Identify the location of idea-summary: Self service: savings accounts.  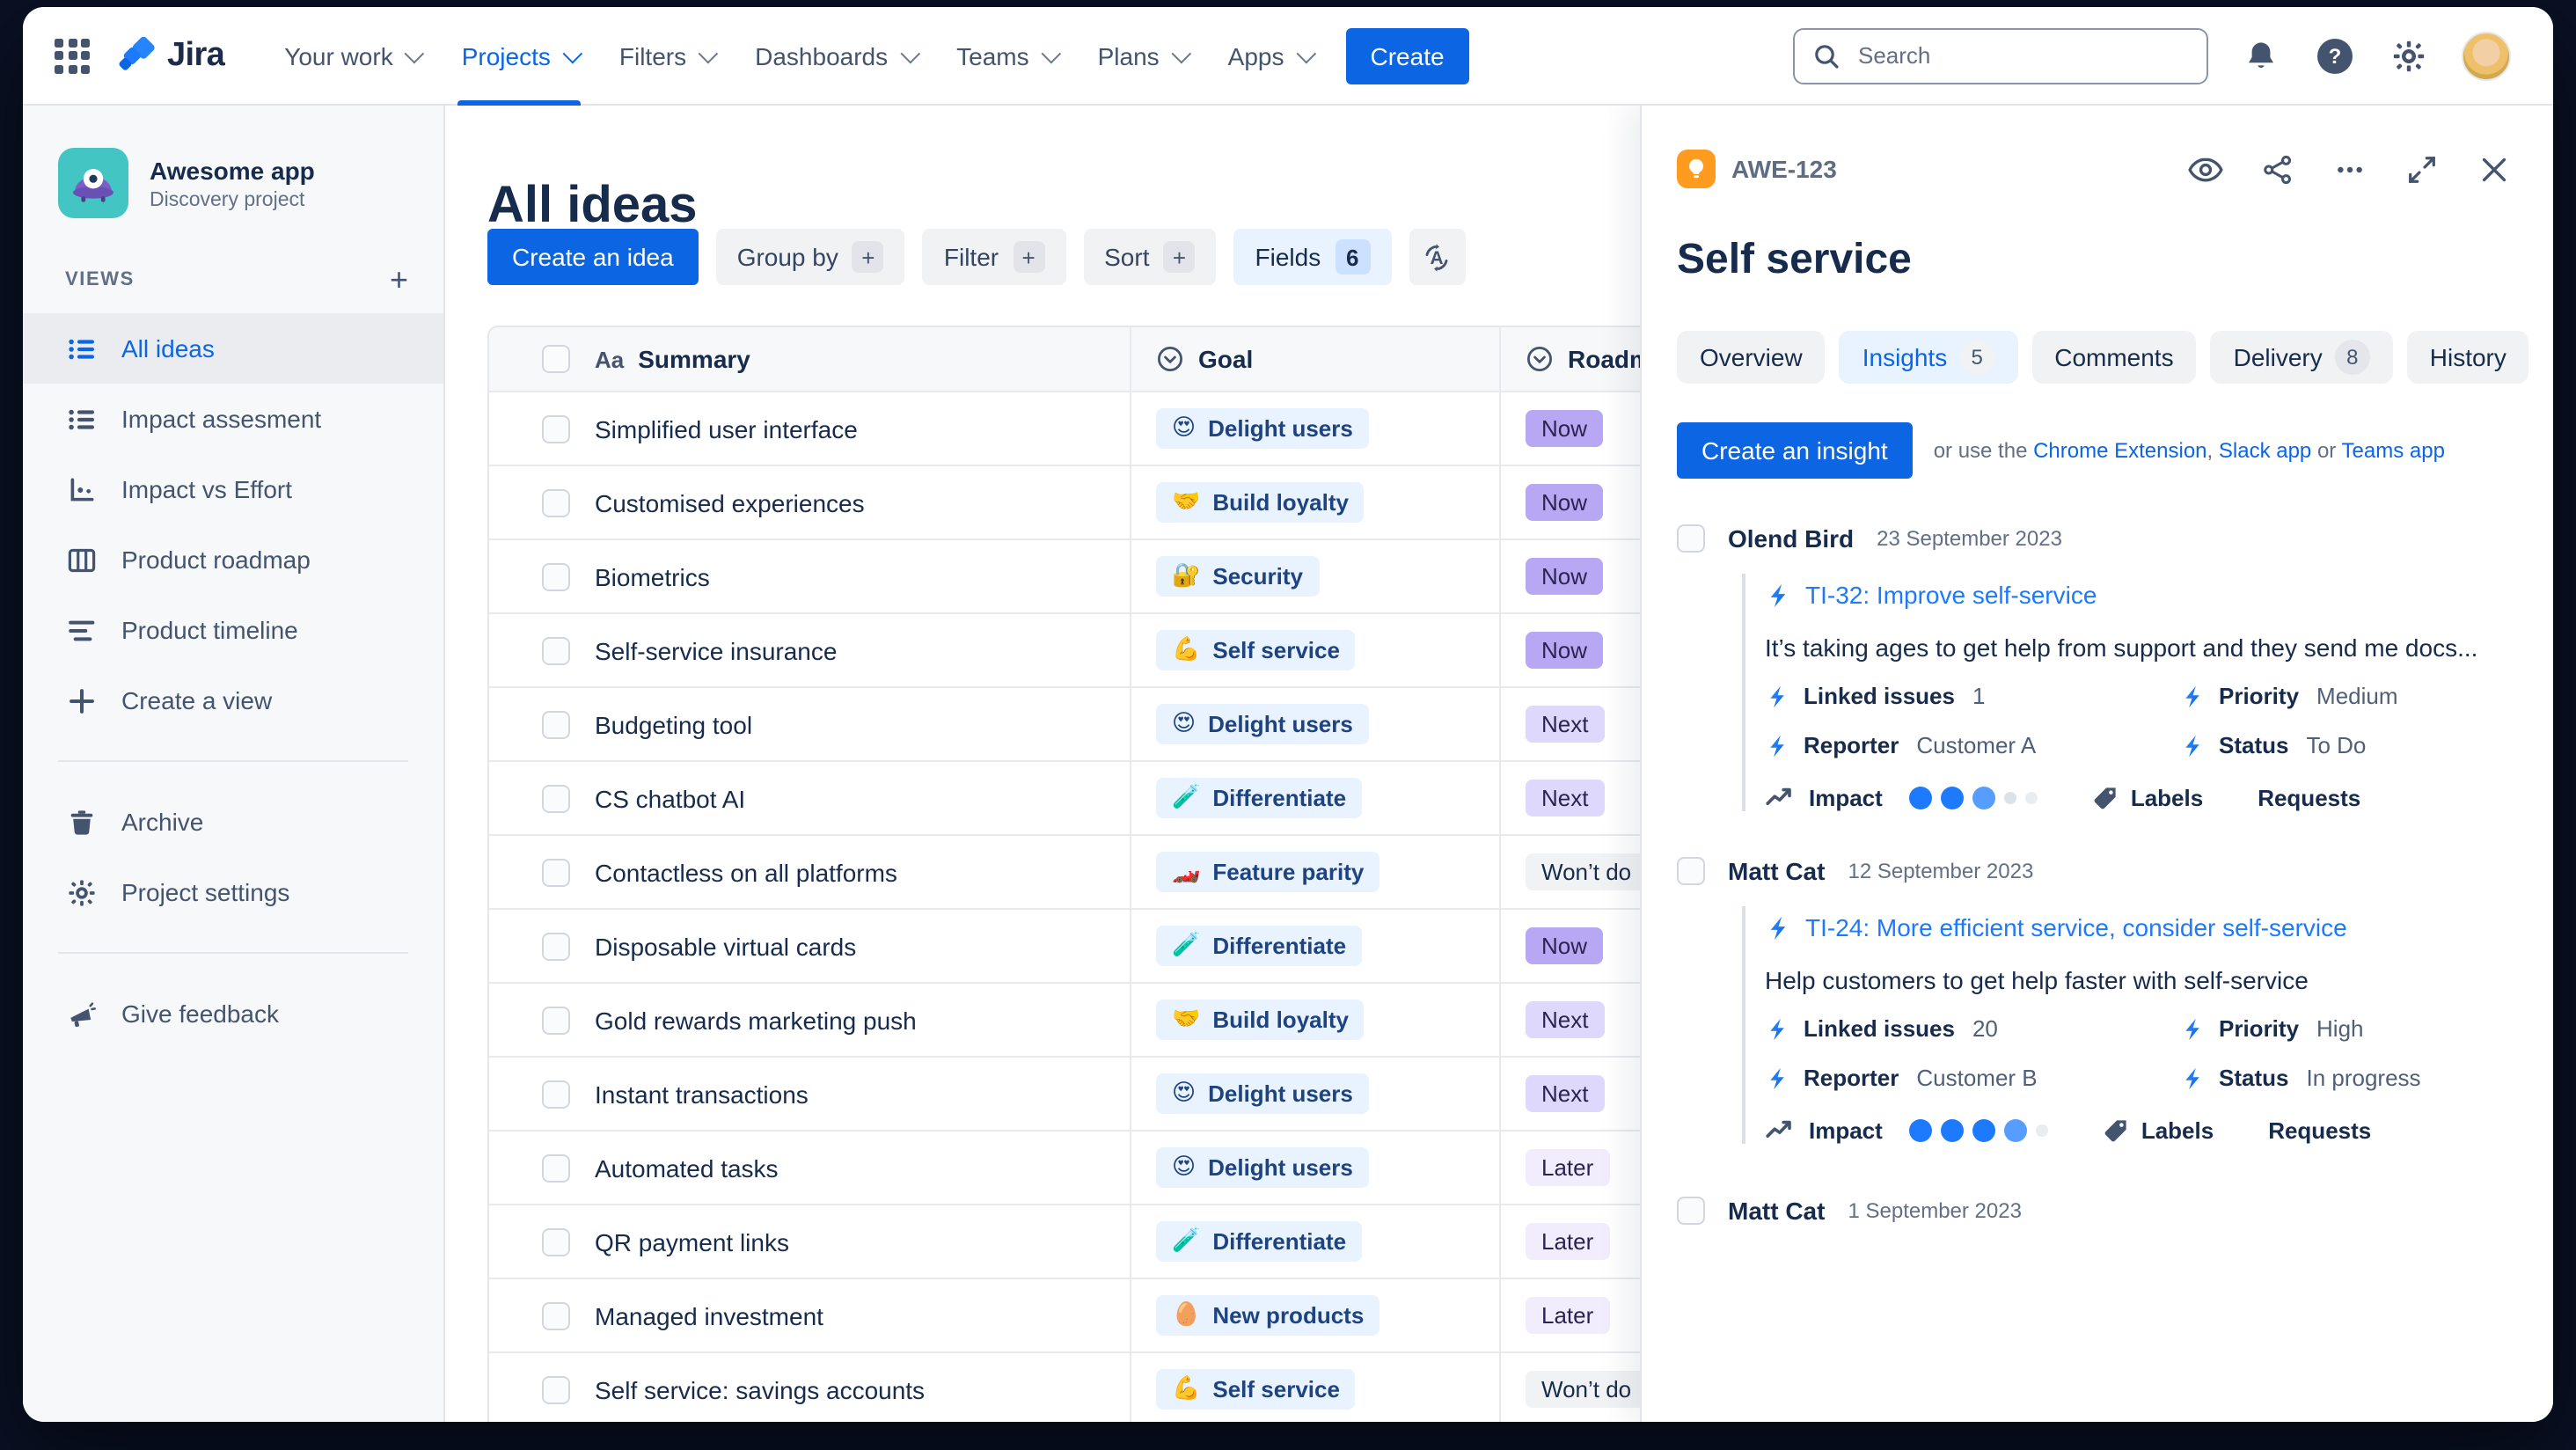
(862, 1387).